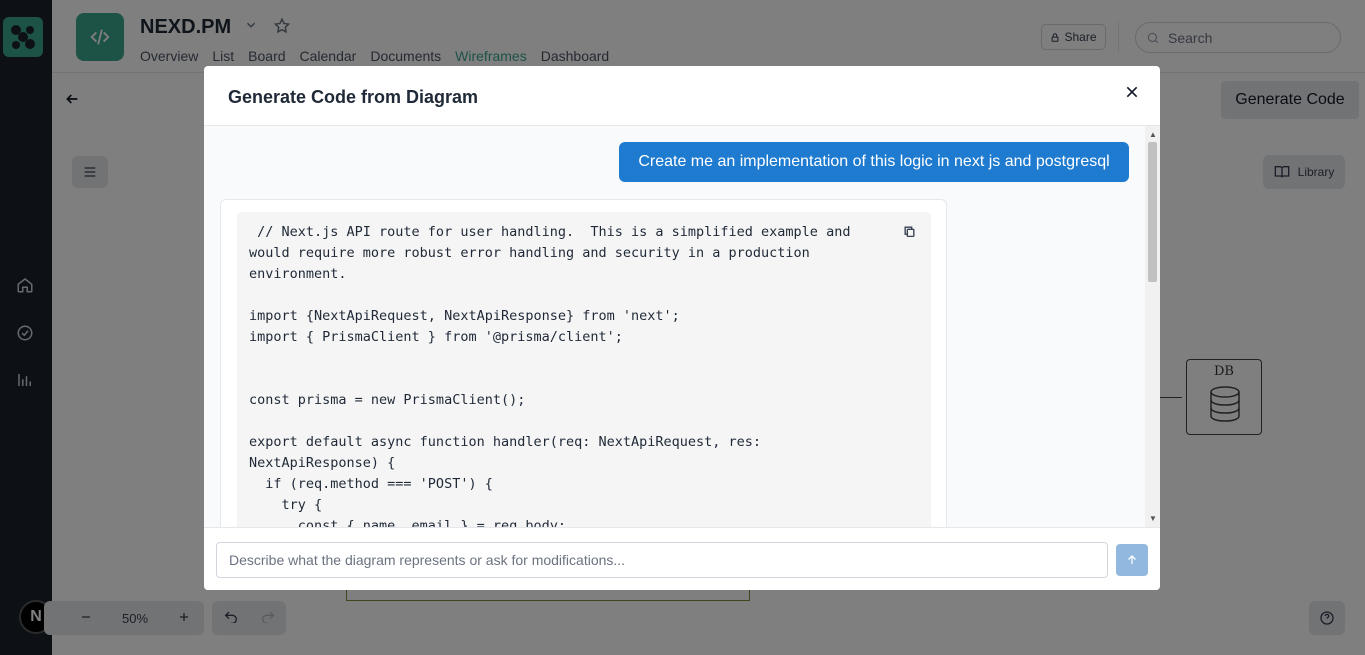  I want to click on prompt-input, so click(662, 560).